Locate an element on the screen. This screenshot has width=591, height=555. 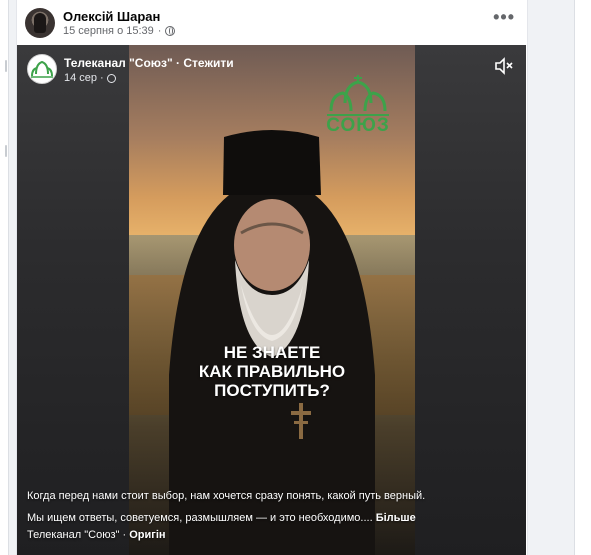
reel-headline: НЕ ЗНАЕТЕ КАК ПРАВИЛЬНО ПОСТУПИТЬ? is located at coordinates (272, 371).